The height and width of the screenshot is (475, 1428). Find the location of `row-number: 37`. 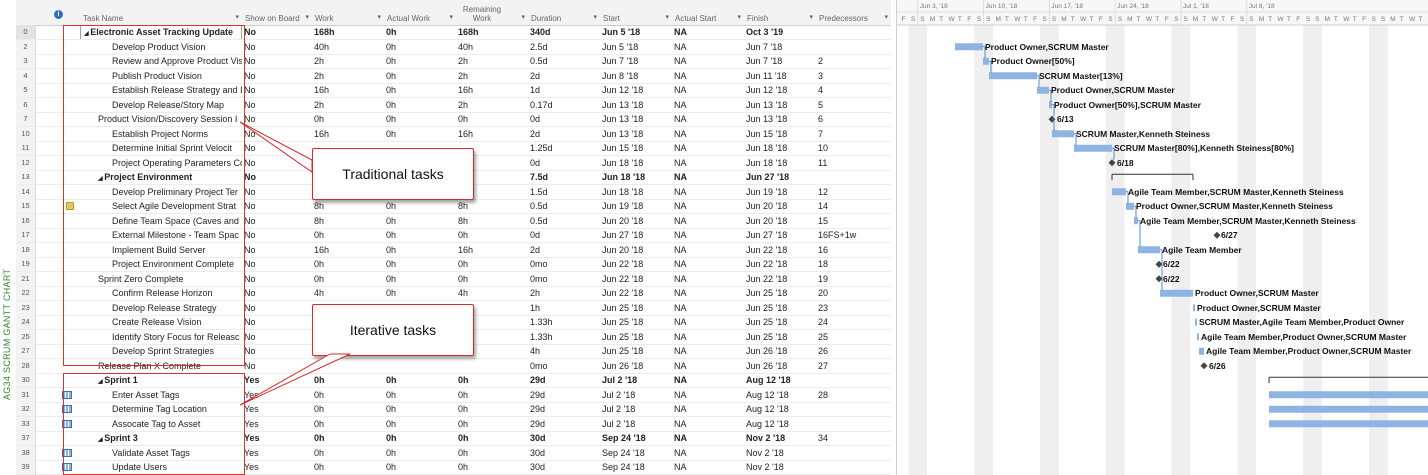

row-number: 37 is located at coordinates (26, 438).